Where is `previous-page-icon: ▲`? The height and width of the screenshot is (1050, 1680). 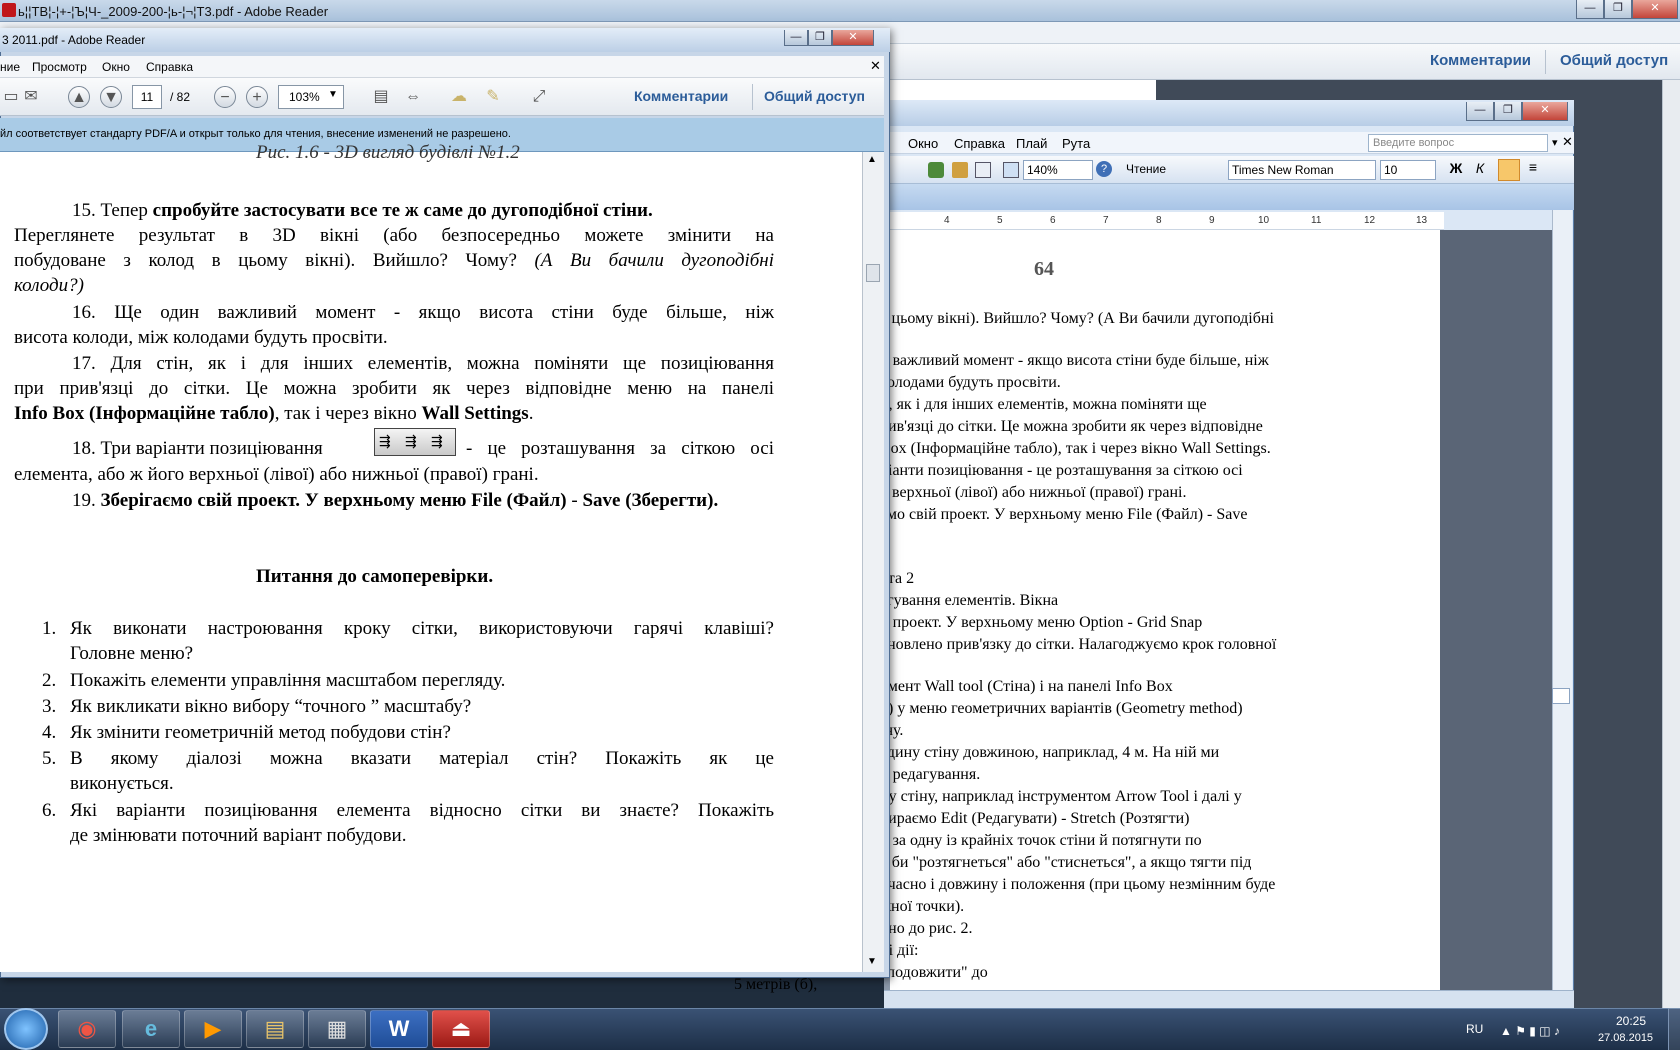 previous-page-icon: ▲ is located at coordinates (79, 97).